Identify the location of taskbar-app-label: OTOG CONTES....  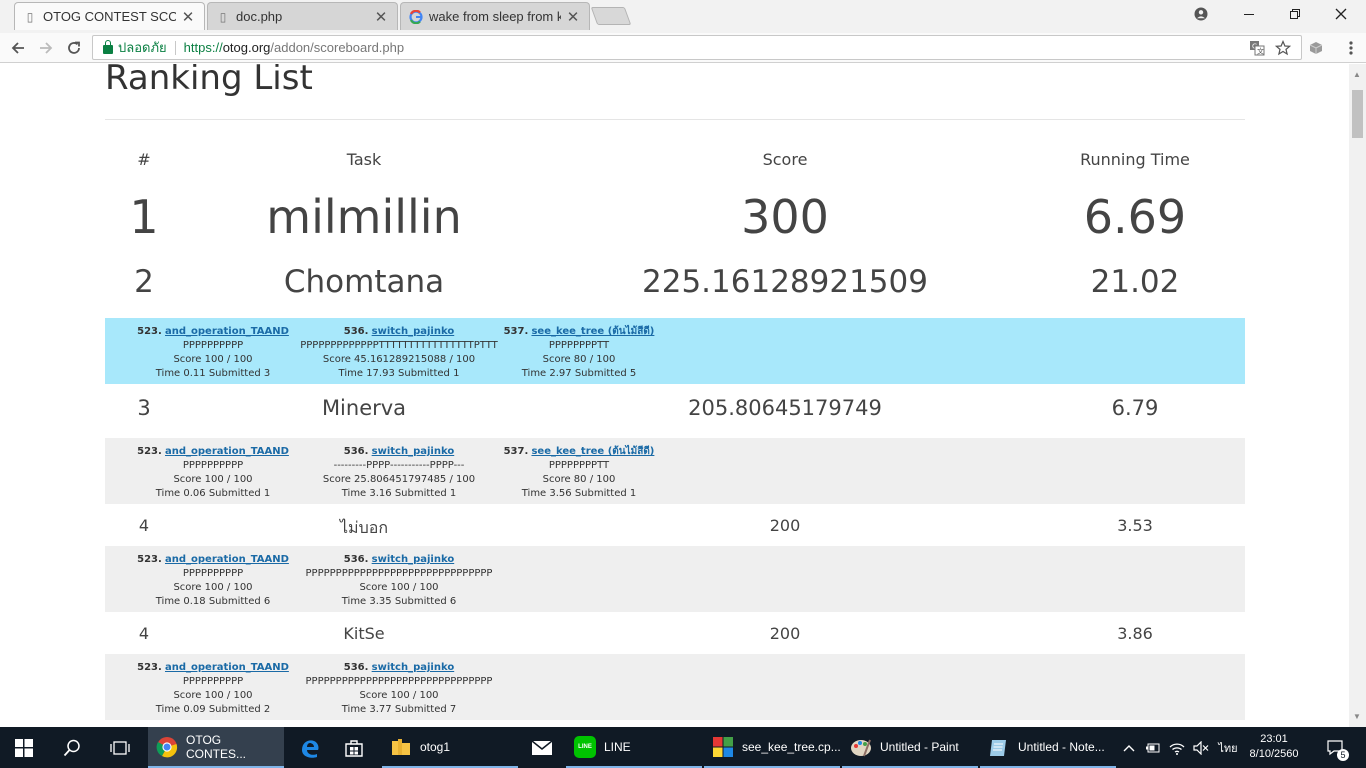
(216, 746).